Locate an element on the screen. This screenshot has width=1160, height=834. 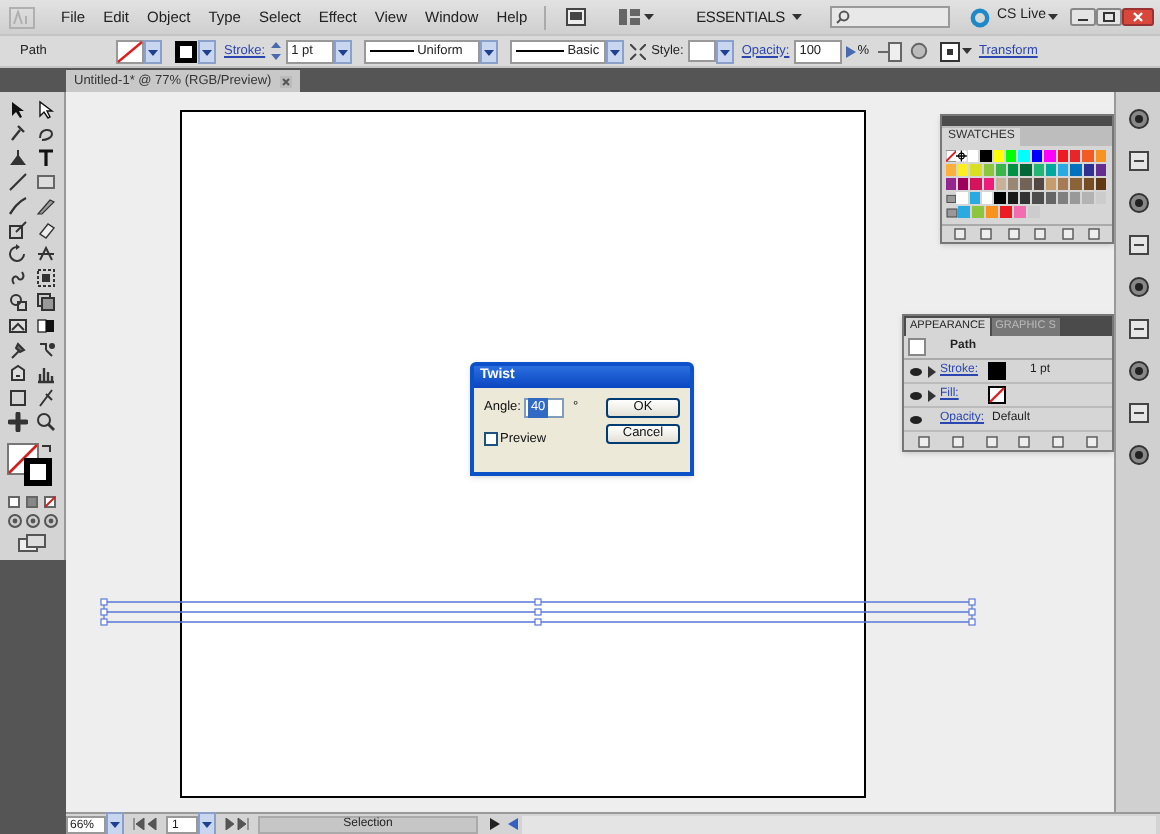
registration-swatch is located at coordinates (962, 156).